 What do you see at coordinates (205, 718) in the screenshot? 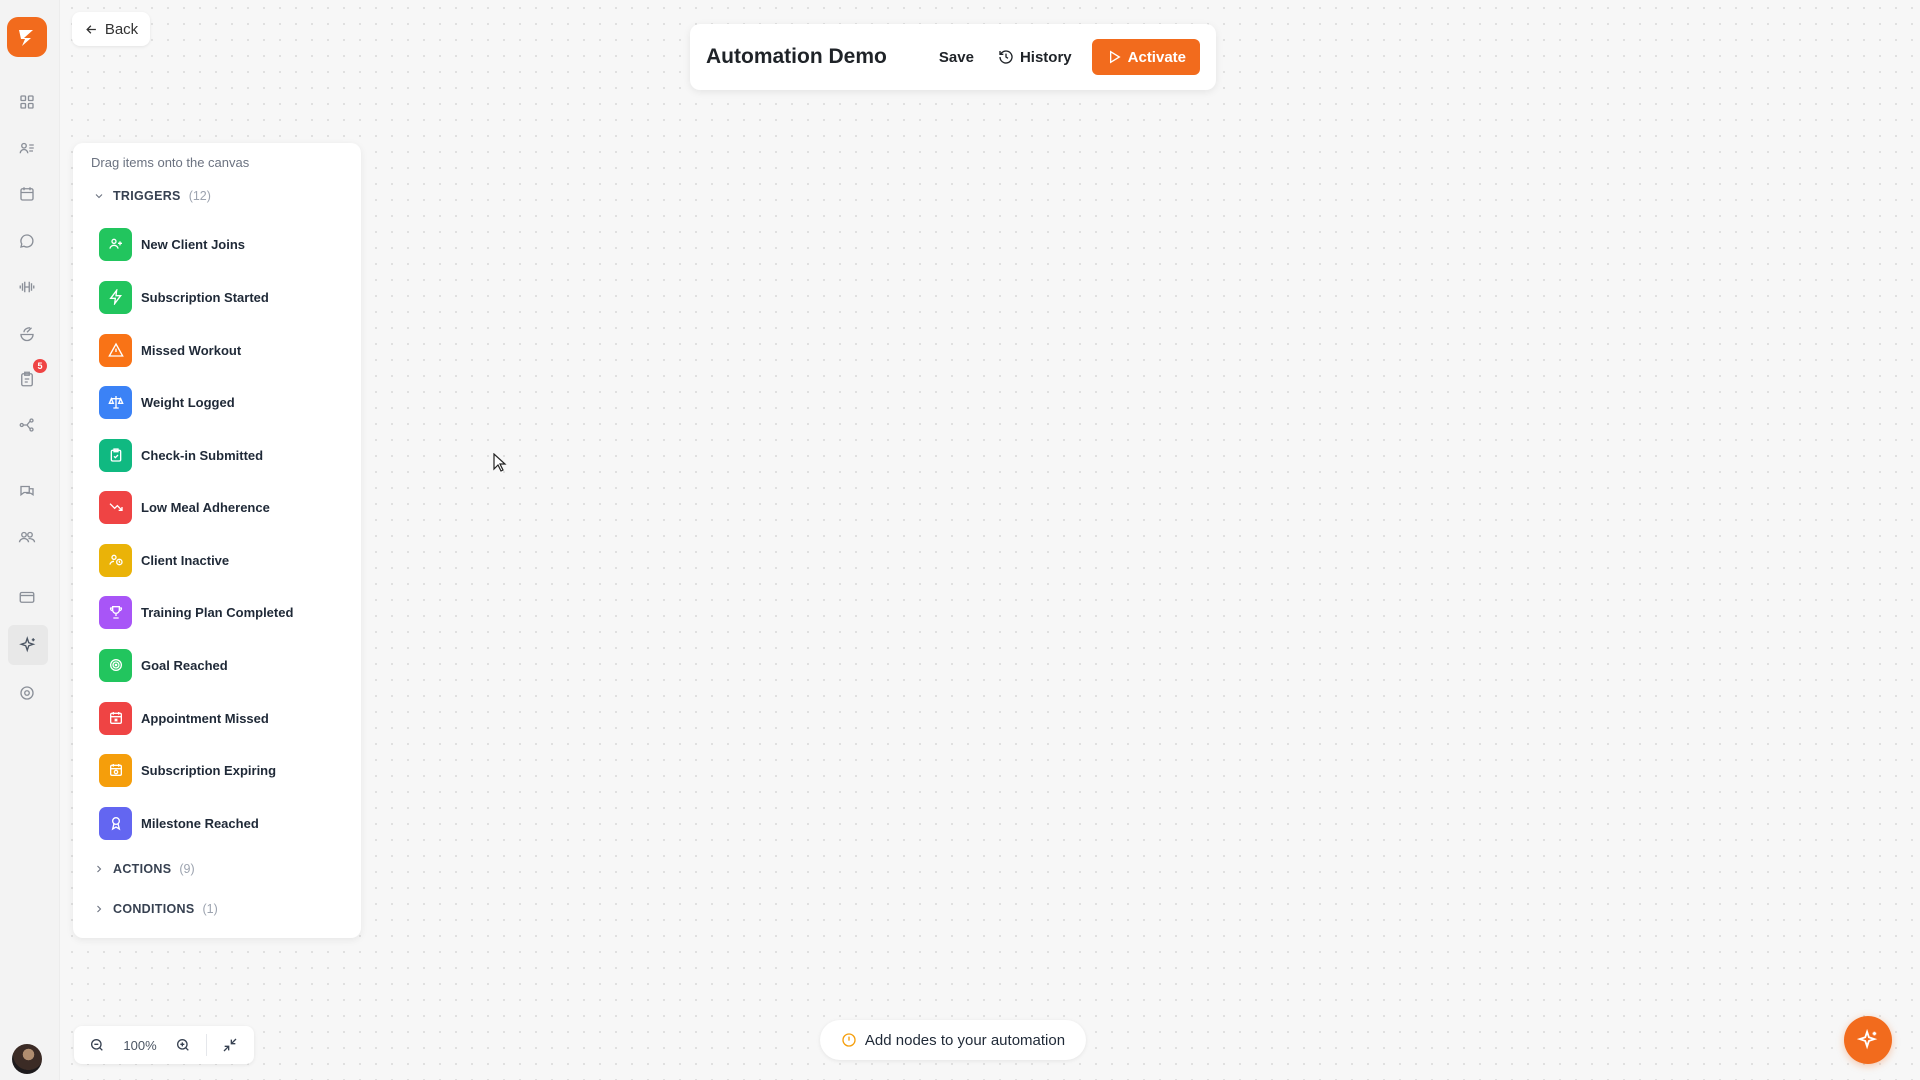
I see `trigger-label: Appointment Missed` at bounding box center [205, 718].